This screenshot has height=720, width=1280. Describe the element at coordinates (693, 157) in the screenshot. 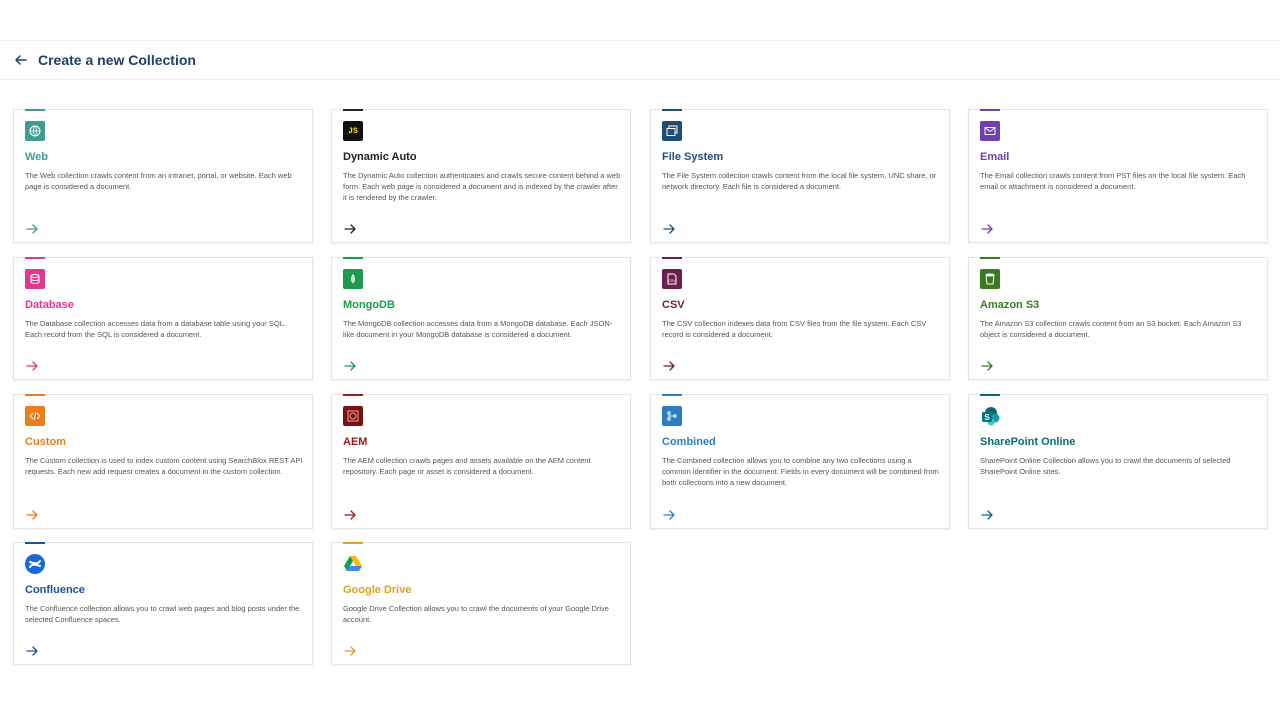

I see `card-title: File System` at that location.